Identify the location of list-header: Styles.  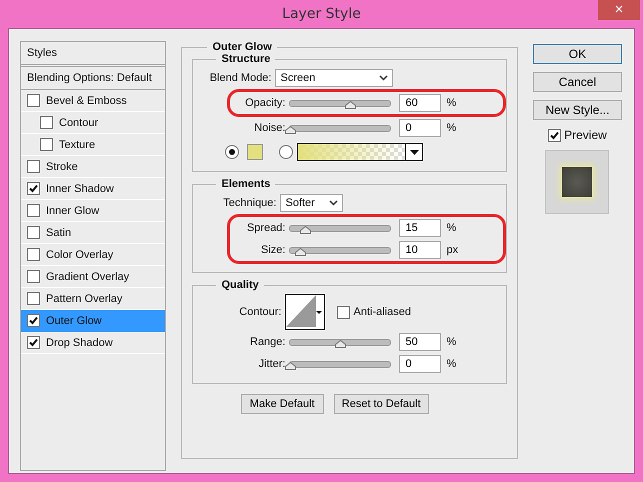
(42, 53).